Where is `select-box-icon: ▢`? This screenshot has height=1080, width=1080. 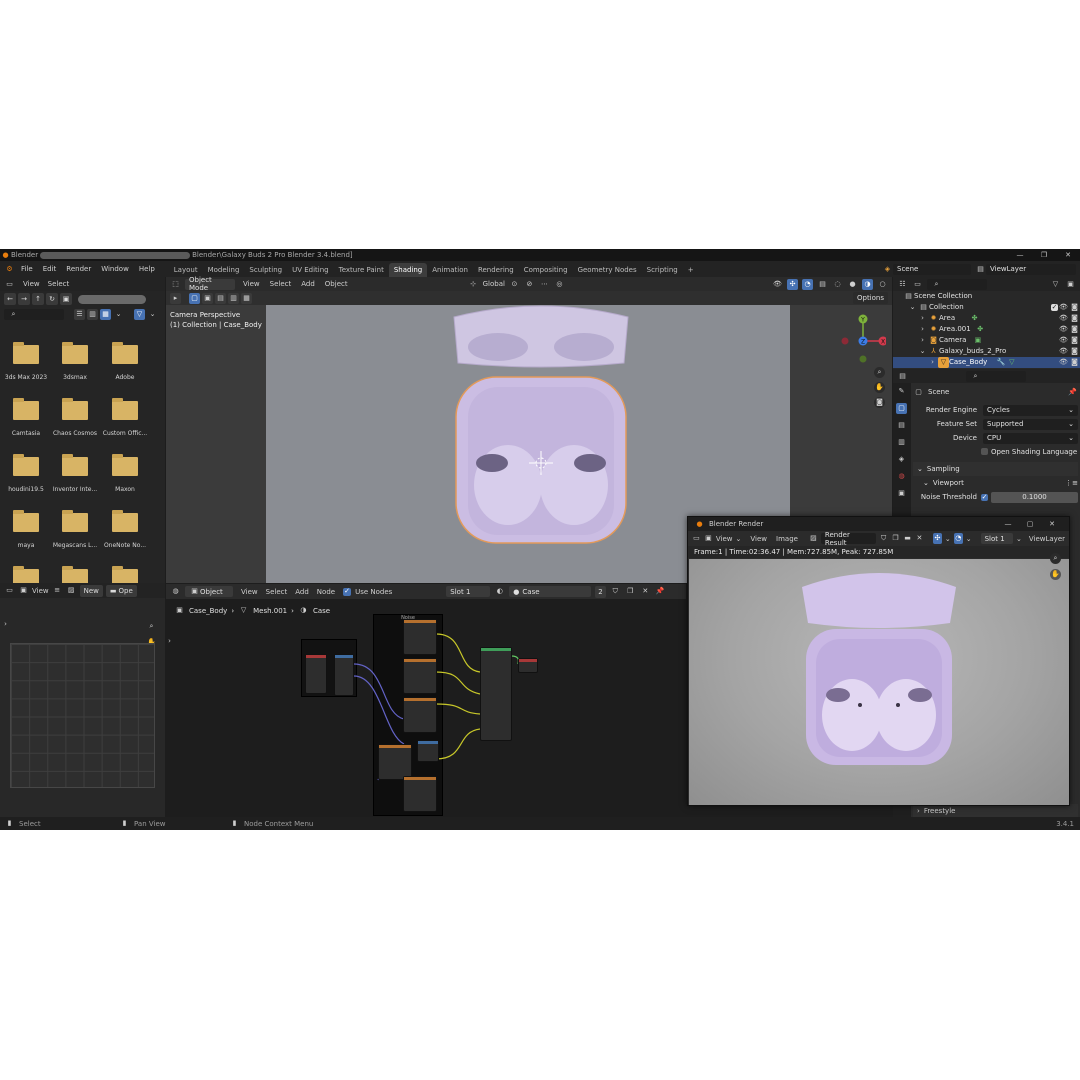
select-box-icon: ▢ is located at coordinates (194, 298).